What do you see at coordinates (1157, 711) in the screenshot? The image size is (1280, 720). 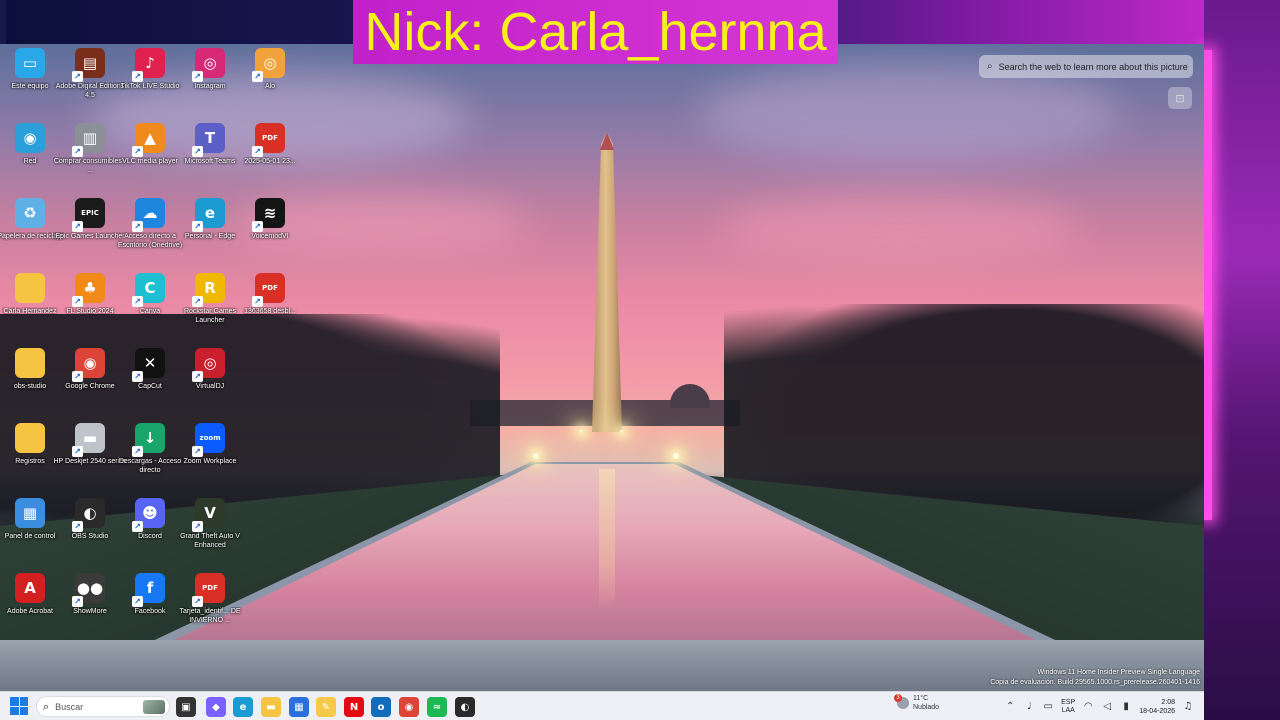 I see `clock-date: 18-04-2026` at bounding box center [1157, 711].